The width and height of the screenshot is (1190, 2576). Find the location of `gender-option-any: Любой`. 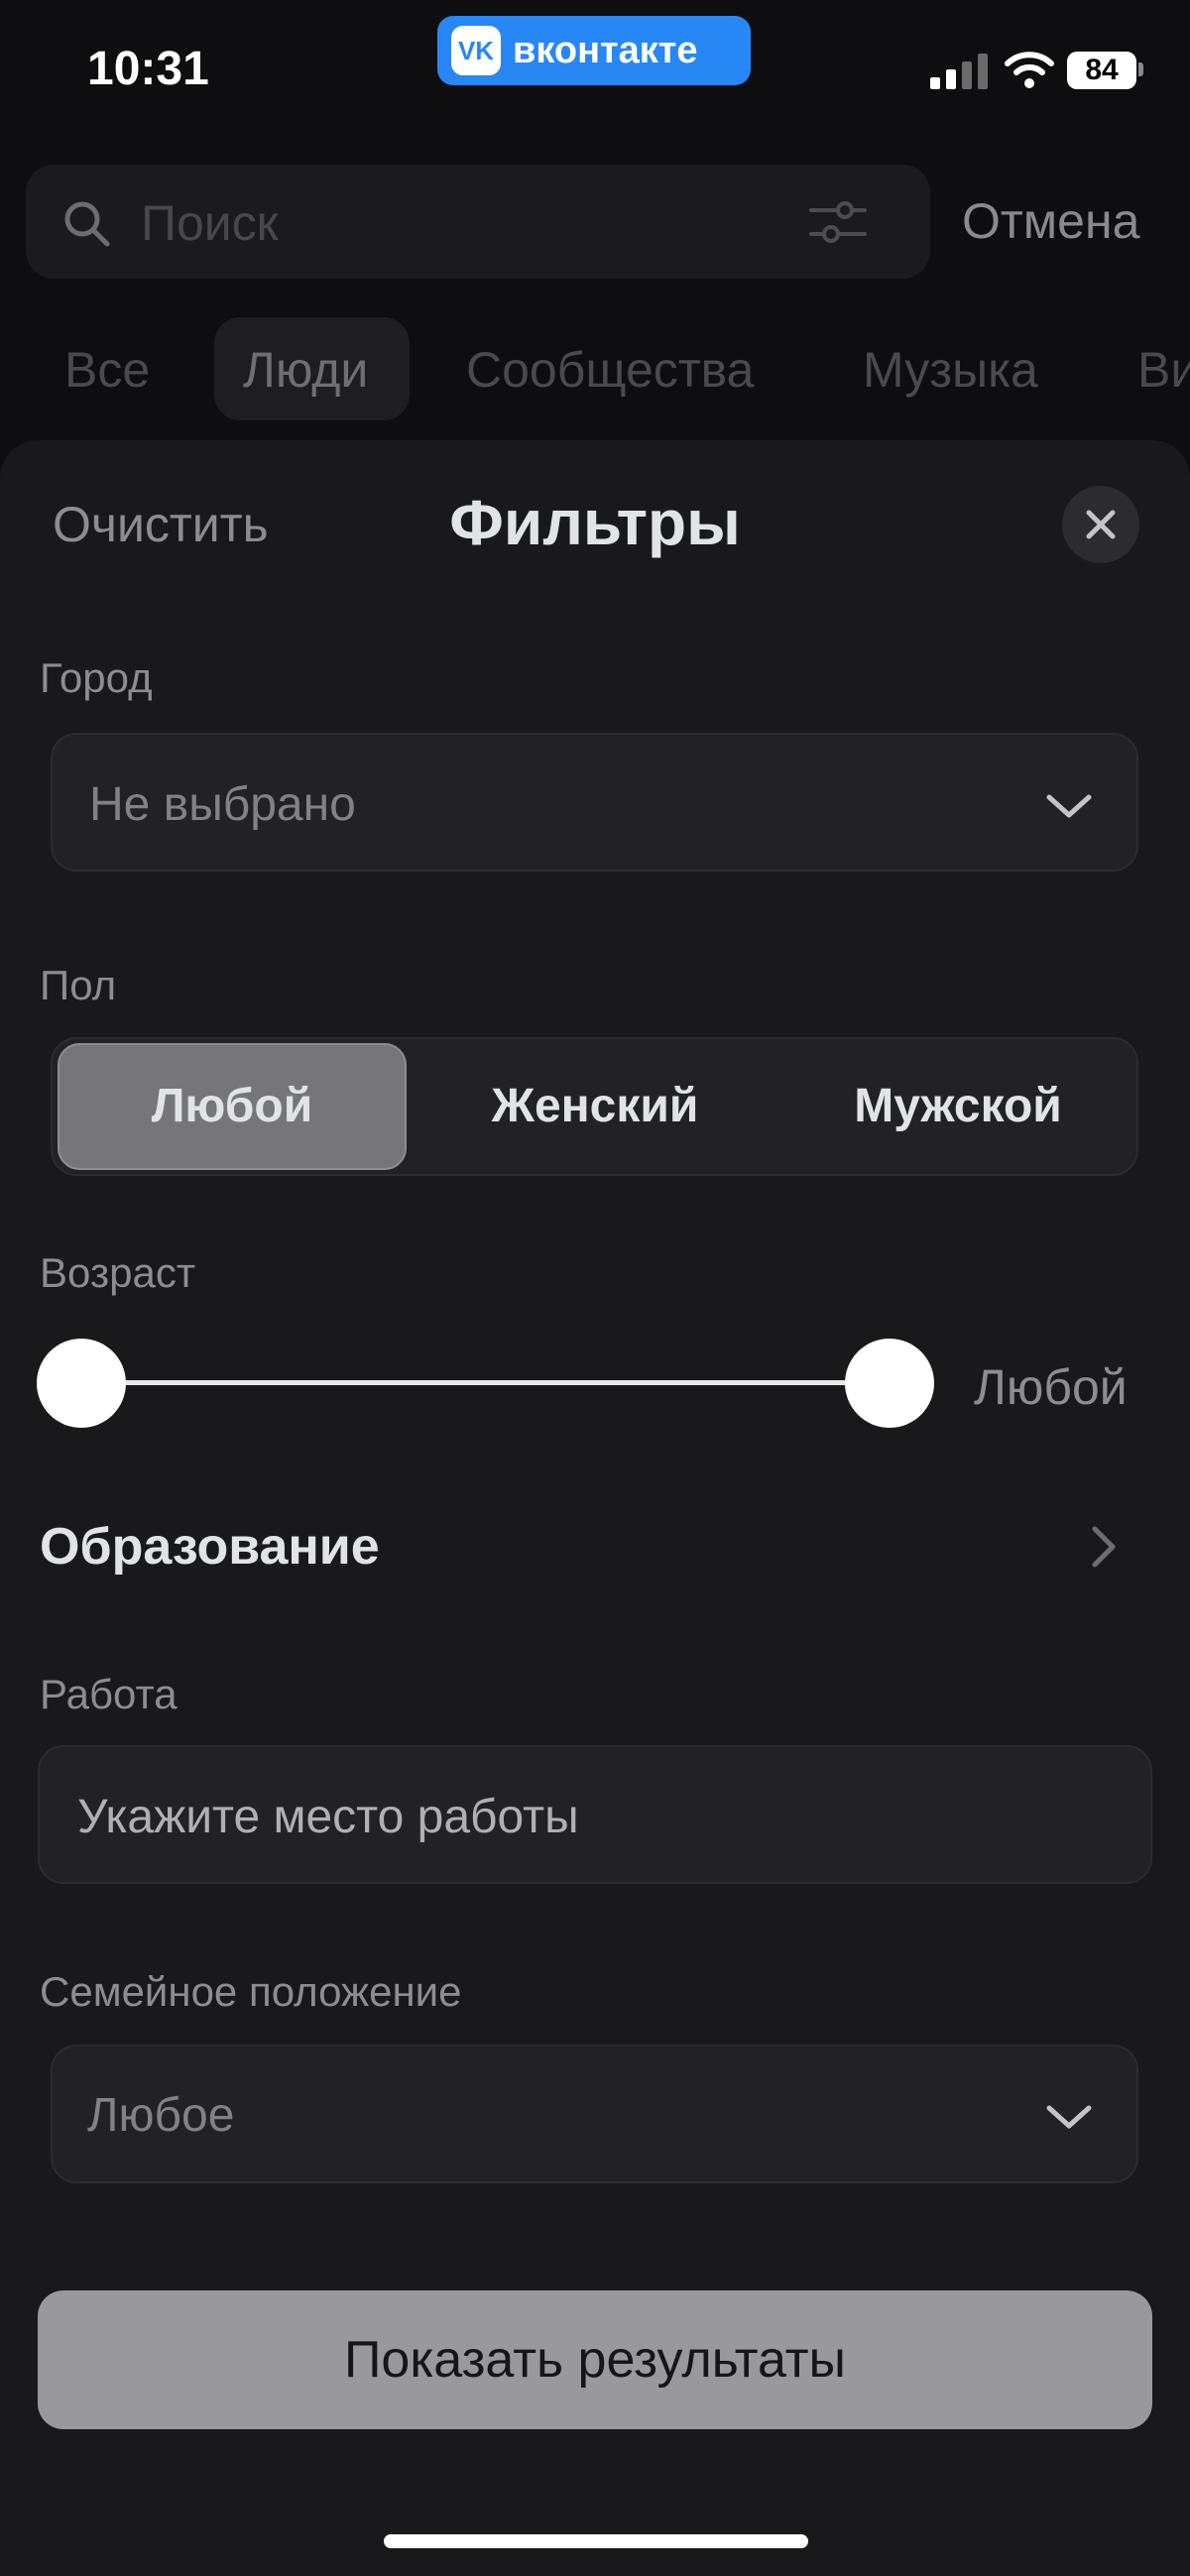

gender-option-any: Любой is located at coordinates (232, 1106).